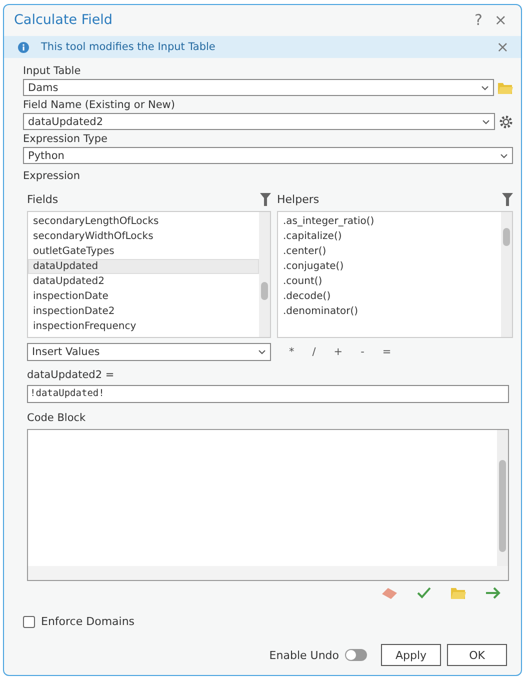  Describe the element at coordinates (389, 251) in the screenshot. I see `list-item: .center()` at that location.